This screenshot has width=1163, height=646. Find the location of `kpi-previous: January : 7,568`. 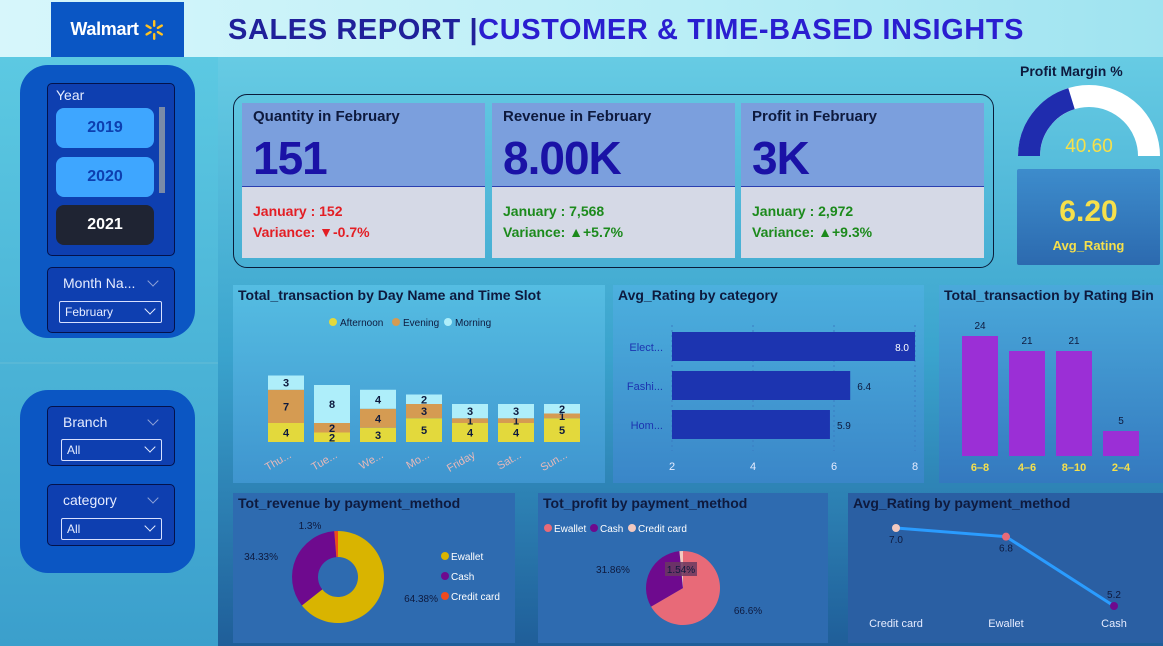

kpi-previous: January : 7,568 is located at coordinates (554, 211).